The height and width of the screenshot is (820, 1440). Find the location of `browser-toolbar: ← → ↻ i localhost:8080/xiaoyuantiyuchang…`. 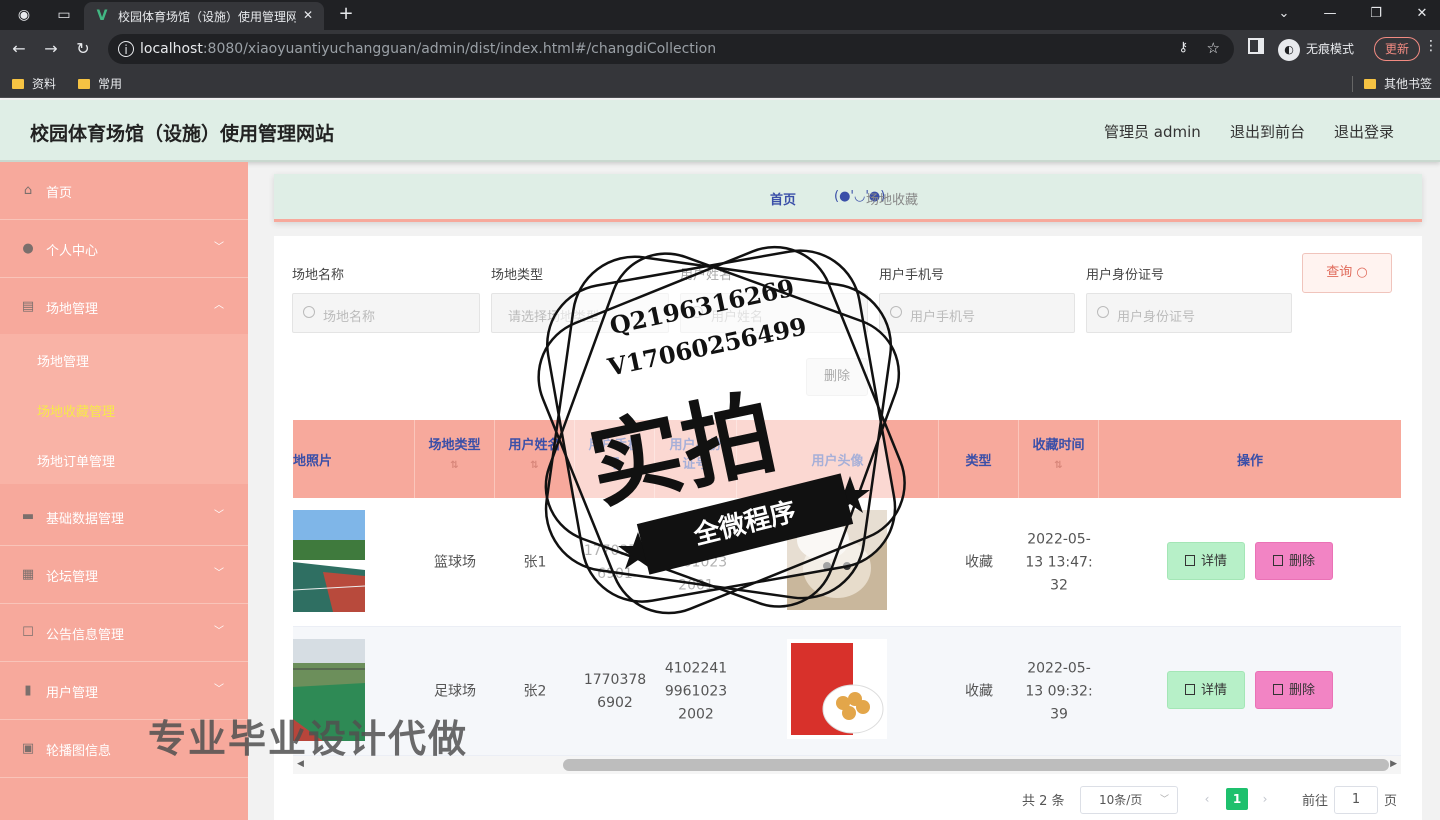

browser-toolbar: ← → ↻ i localhost:8080/xiaoyuantiyuchang… is located at coordinates (720, 49).